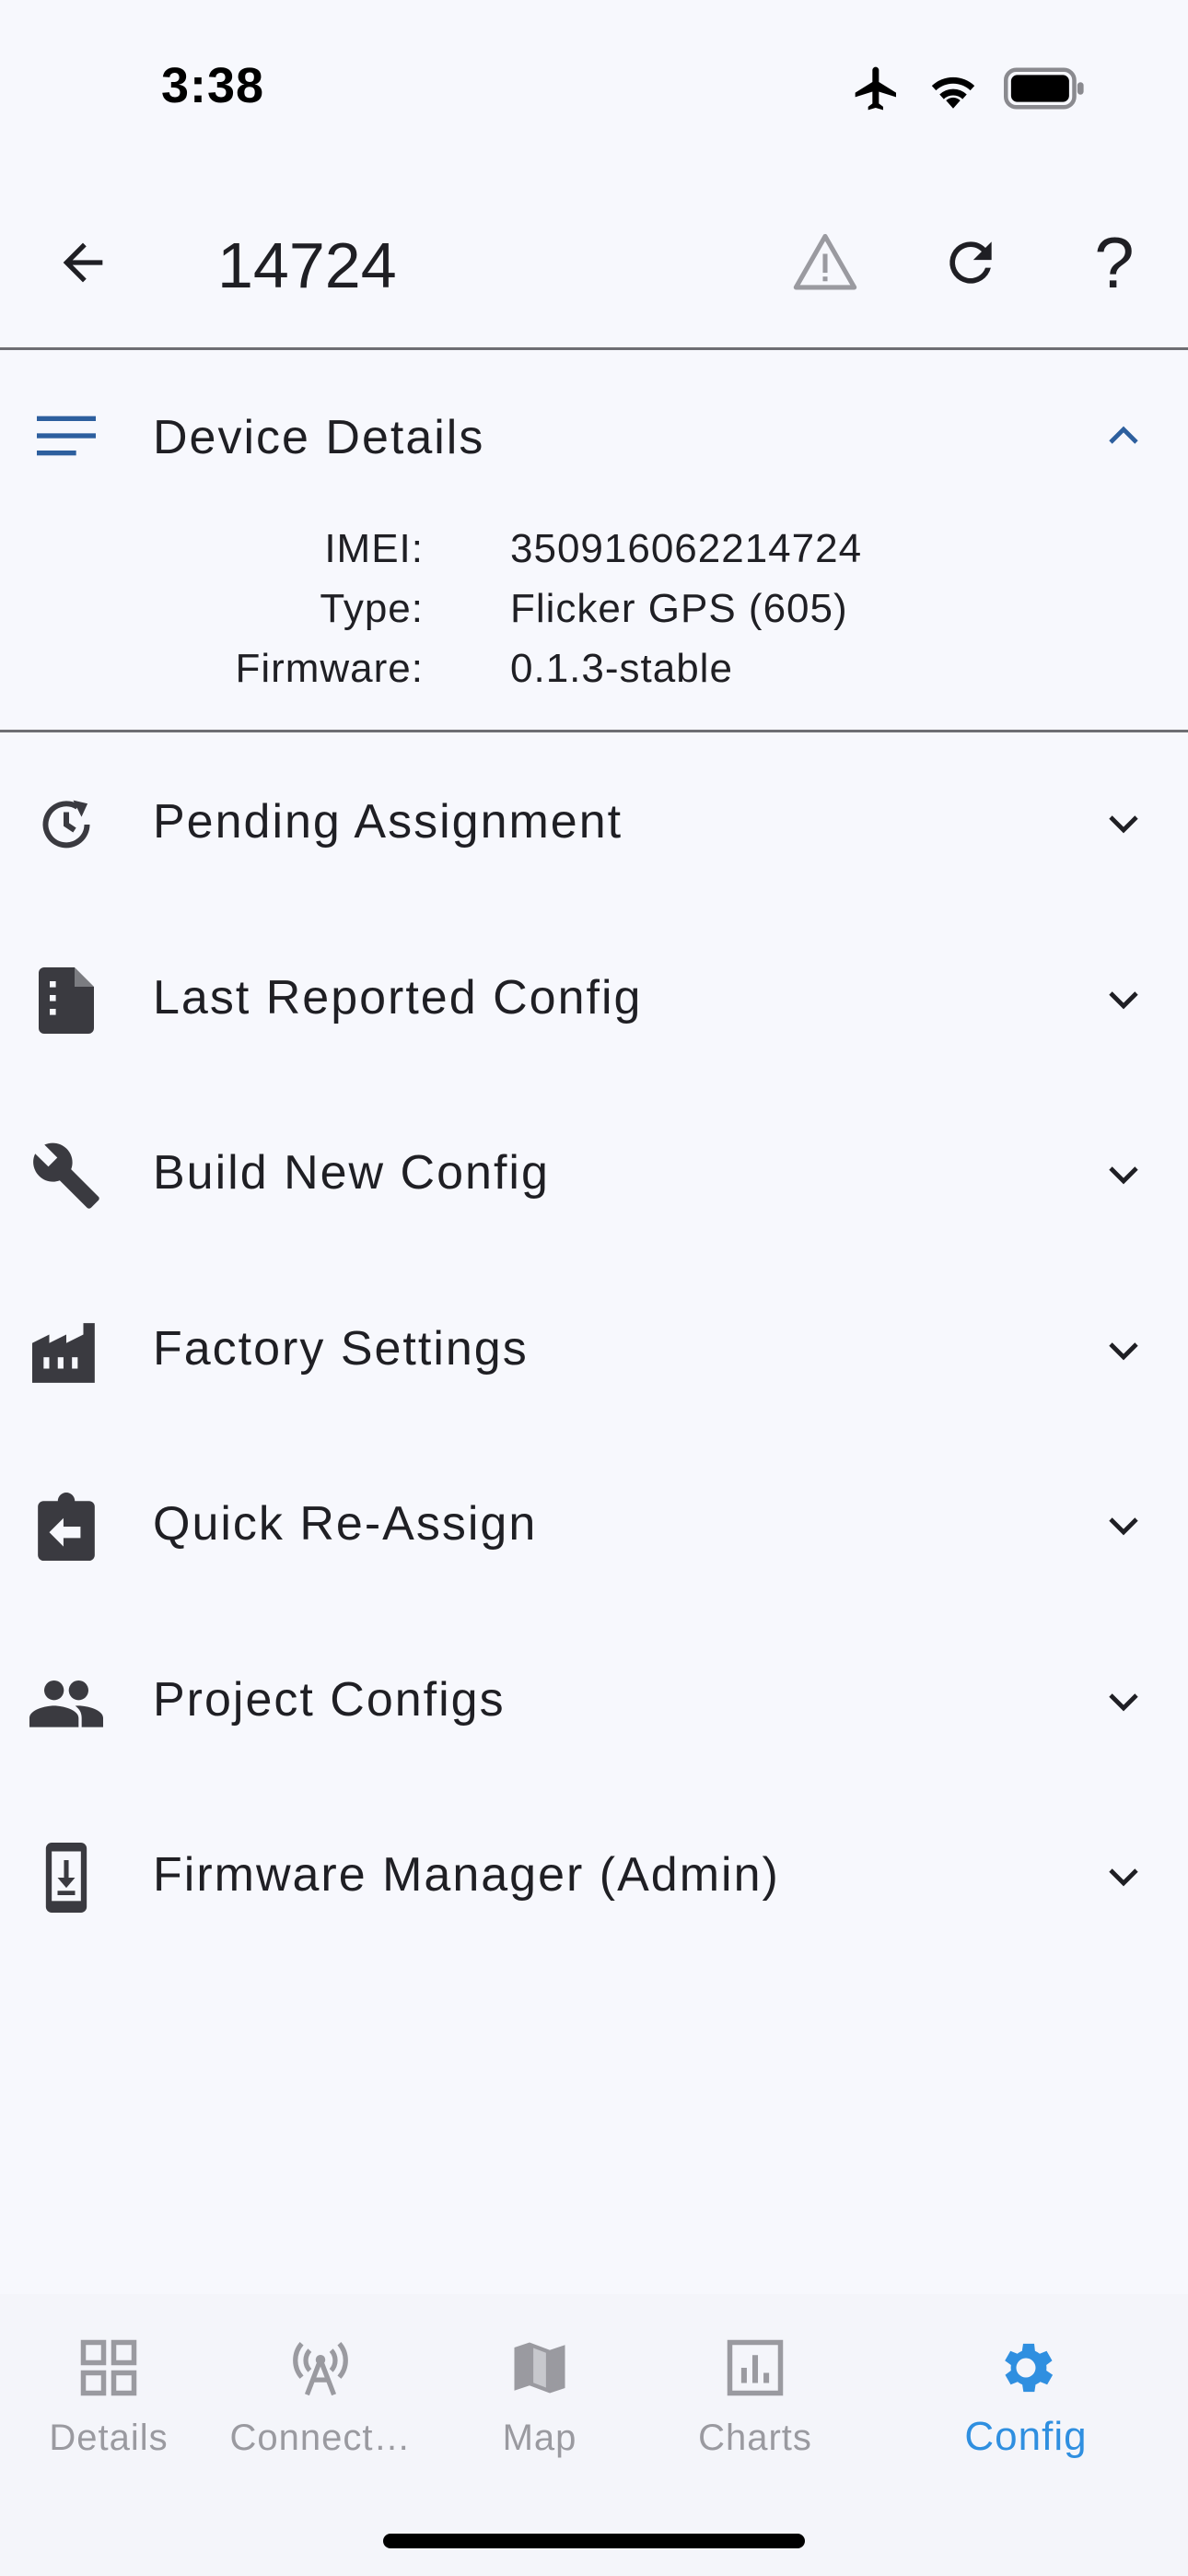  Describe the element at coordinates (66, 1175) in the screenshot. I see `wrench-icon` at that location.